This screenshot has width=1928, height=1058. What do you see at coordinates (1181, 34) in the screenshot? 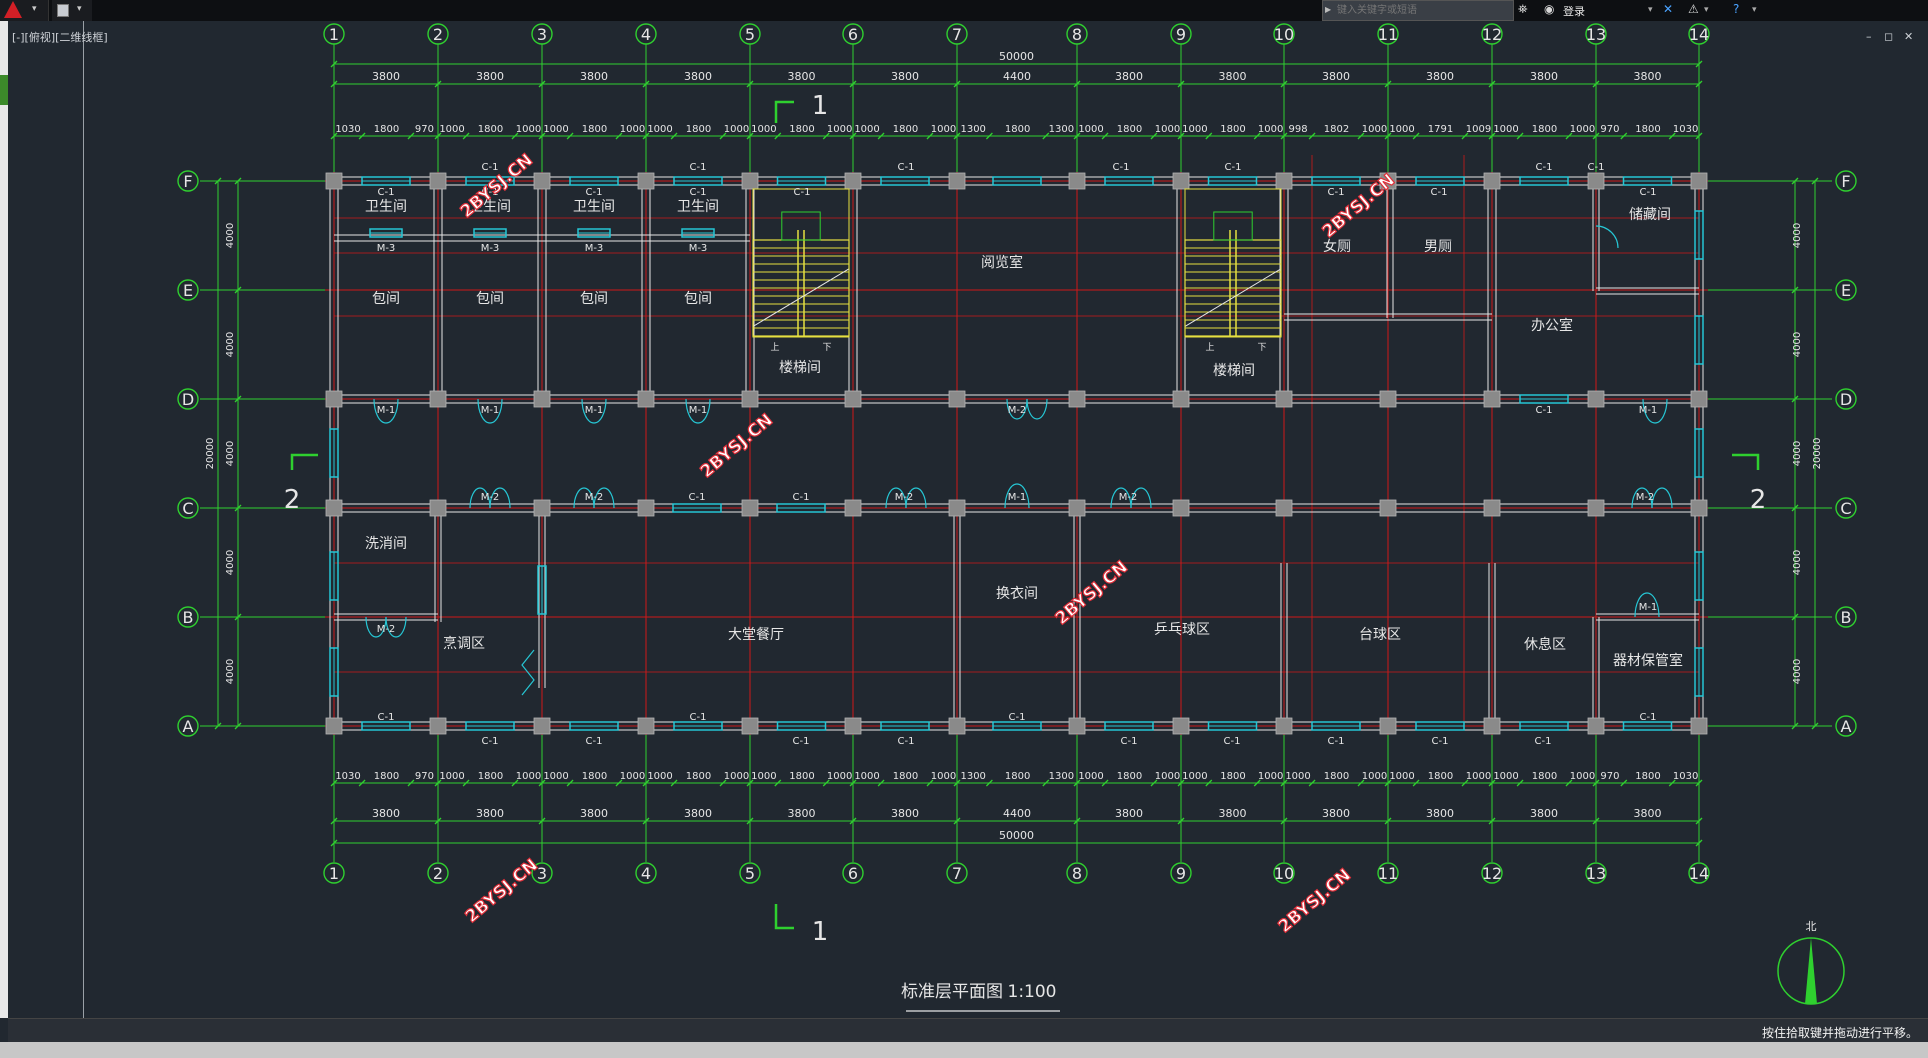
I see `axis-bubble-label: 9` at bounding box center [1181, 34].